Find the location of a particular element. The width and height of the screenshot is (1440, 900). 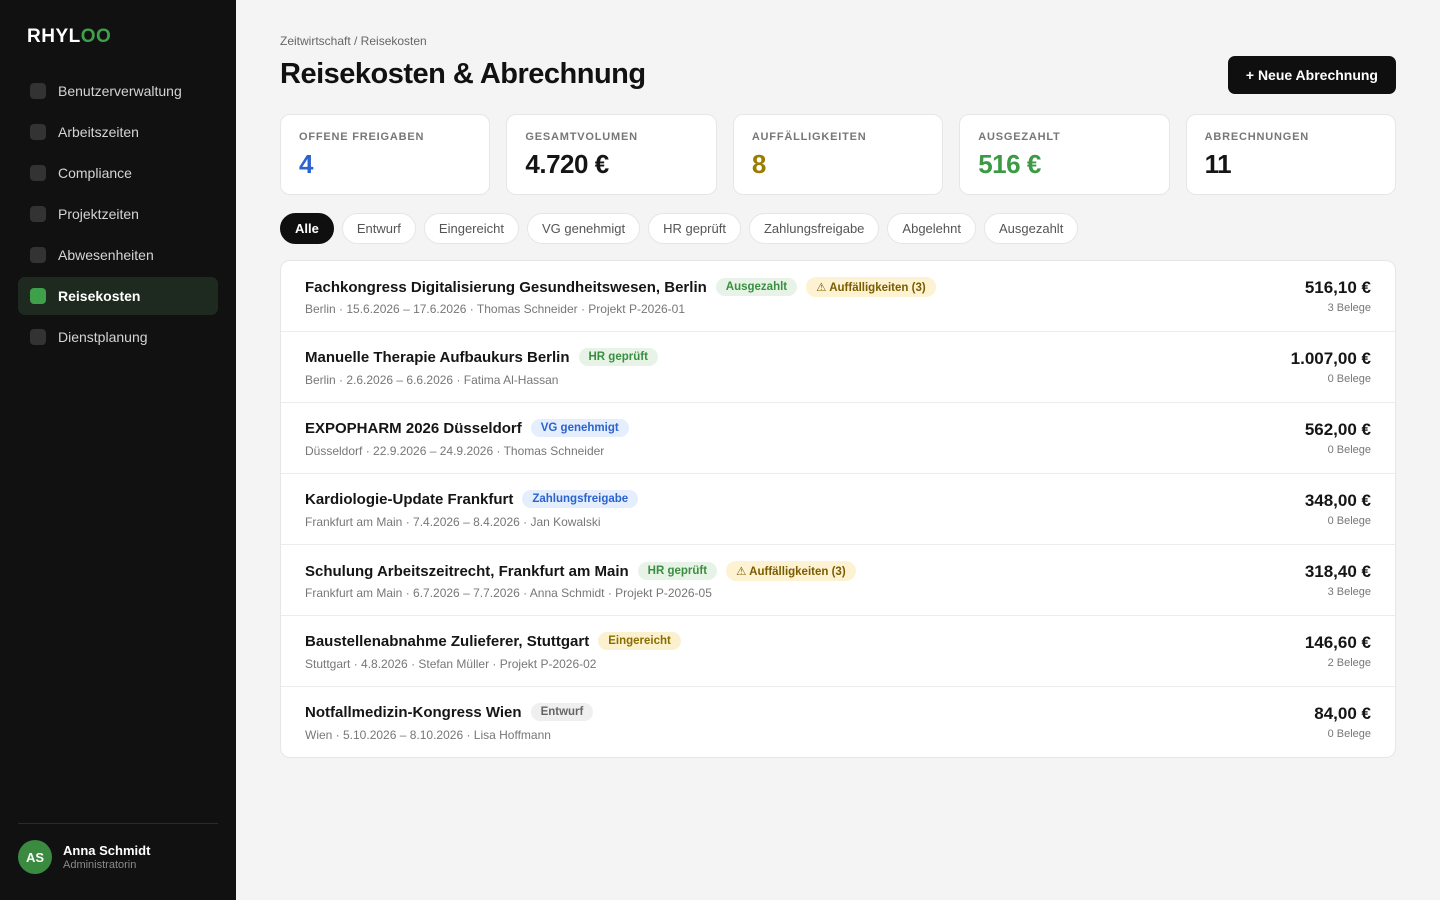

sidebar-item-benutzerverwaltung: Benutzerverwaltung is located at coordinates (118, 91).